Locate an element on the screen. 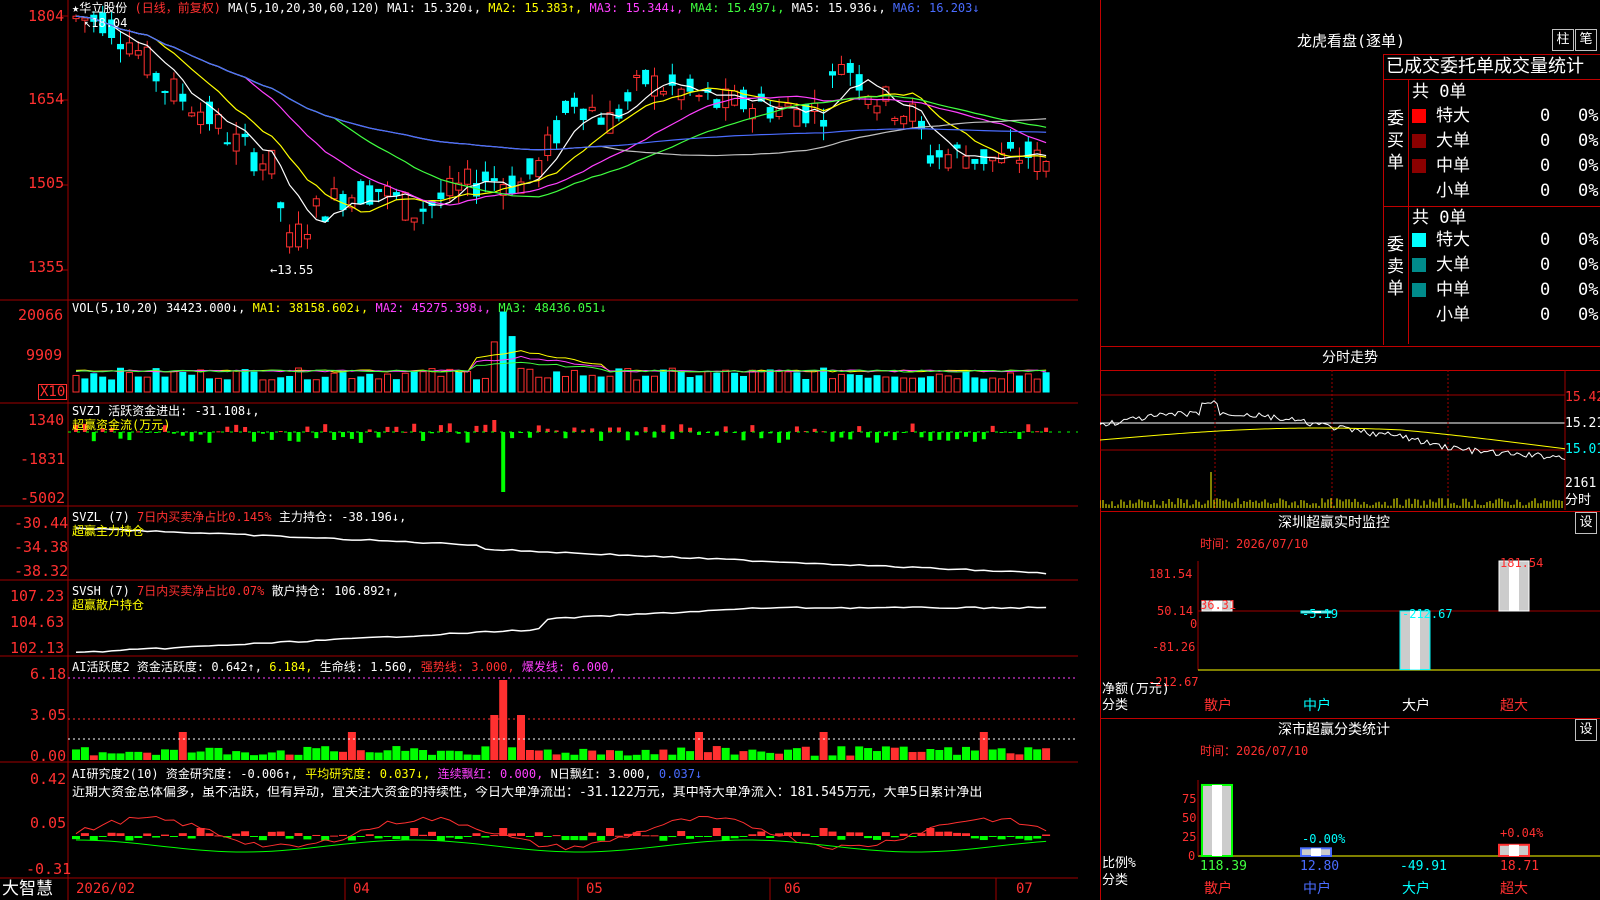 Image resolution: width=1600 pixels, height=900 pixels. svzj-header: SVZJ 活跃资金进出: -31.108↓, is located at coordinates (166, 411).